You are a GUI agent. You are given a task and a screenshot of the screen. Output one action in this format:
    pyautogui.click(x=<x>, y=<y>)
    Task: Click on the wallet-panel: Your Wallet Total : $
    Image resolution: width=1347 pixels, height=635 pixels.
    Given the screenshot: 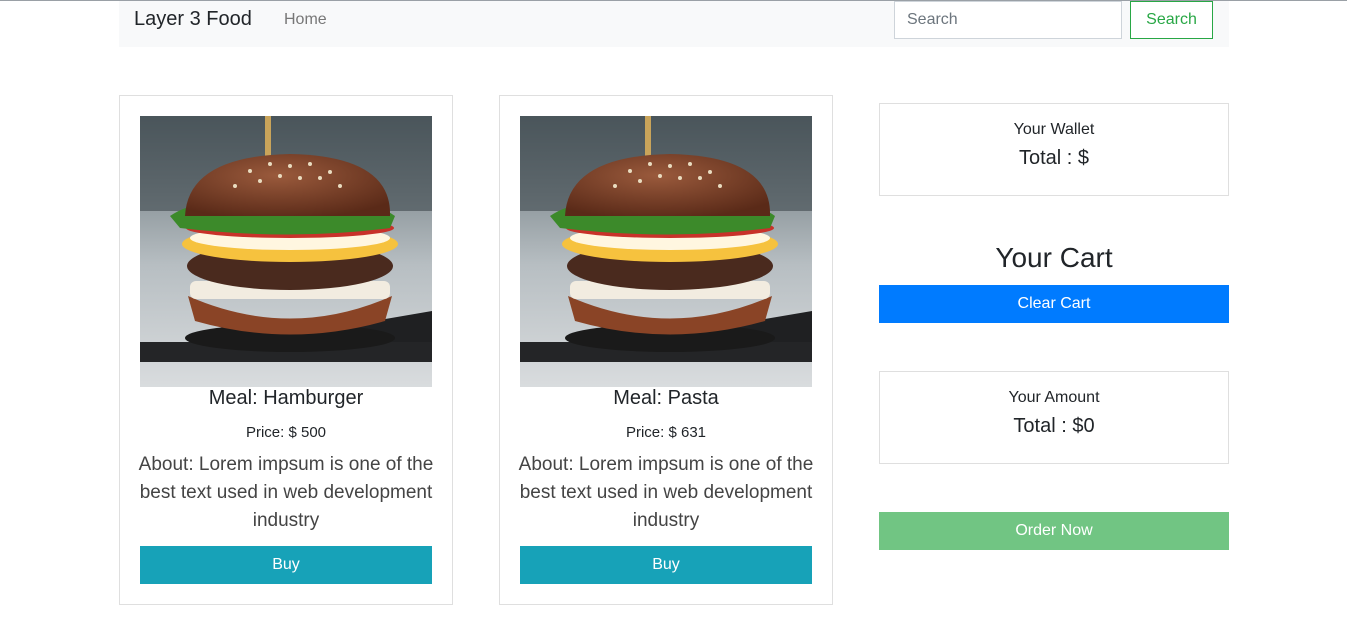 What is the action you would take?
    pyautogui.click(x=1054, y=149)
    